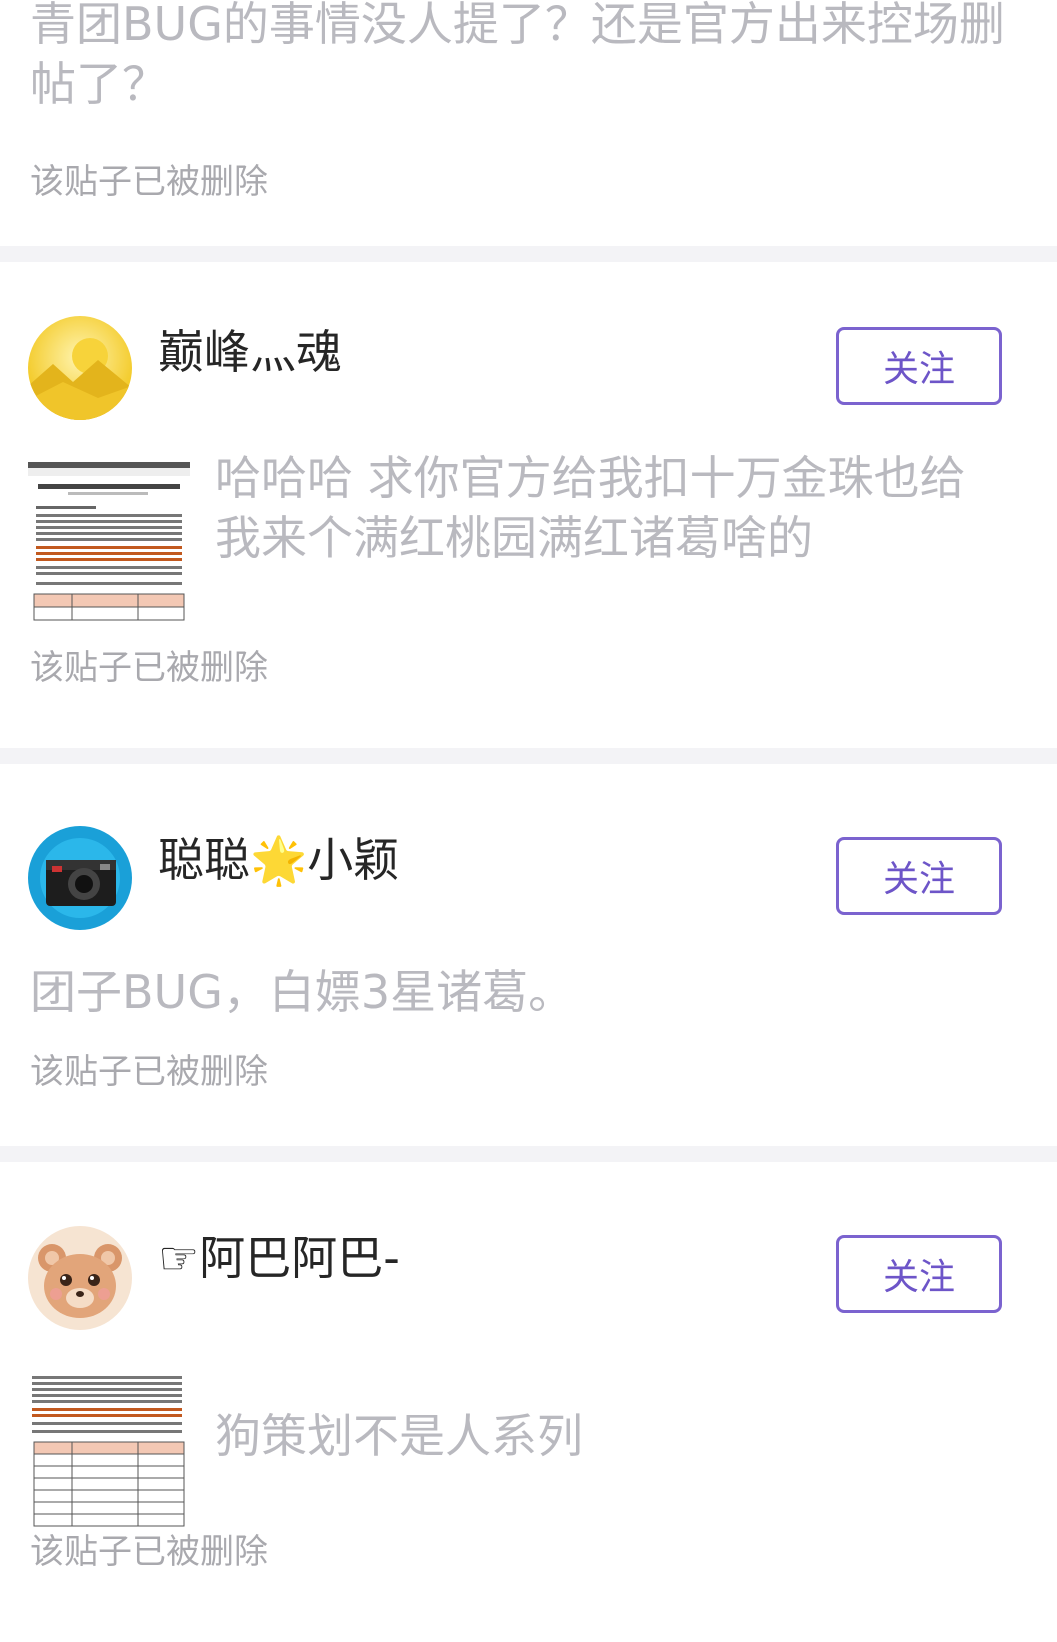 Image resolution: width=1057 pixels, height=1642 pixels. I want to click on camera-avatar-icon, so click(80, 878).